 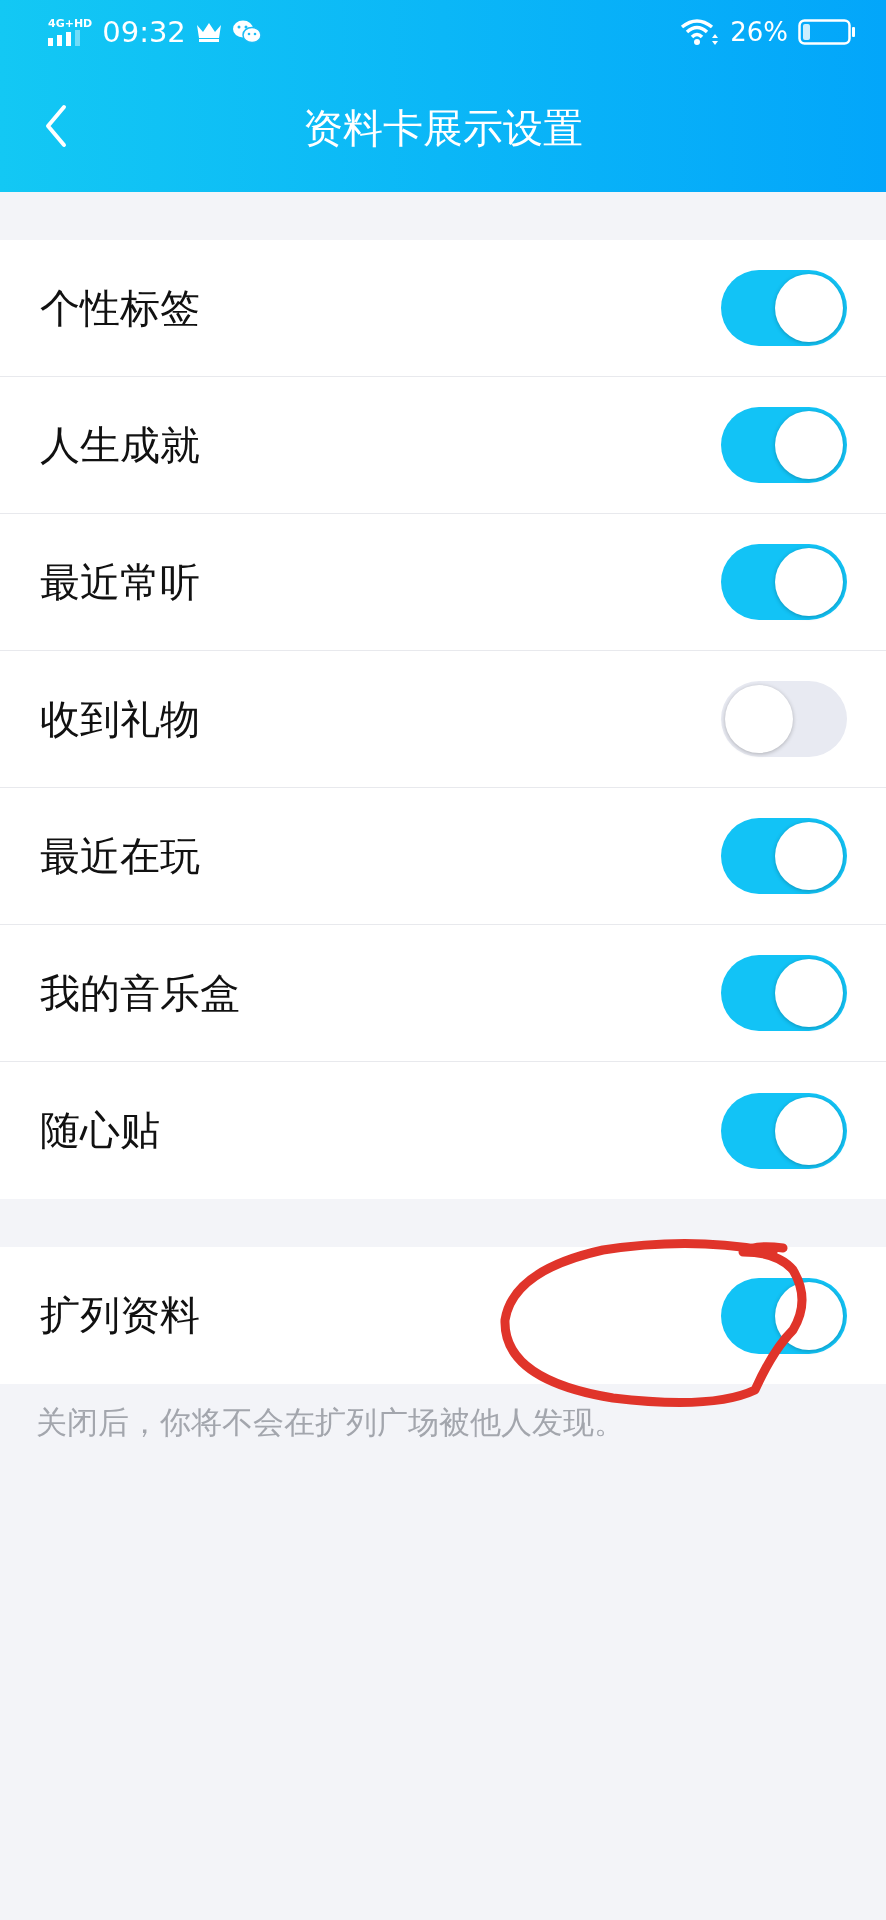 I want to click on crown-icon, so click(x=208, y=32).